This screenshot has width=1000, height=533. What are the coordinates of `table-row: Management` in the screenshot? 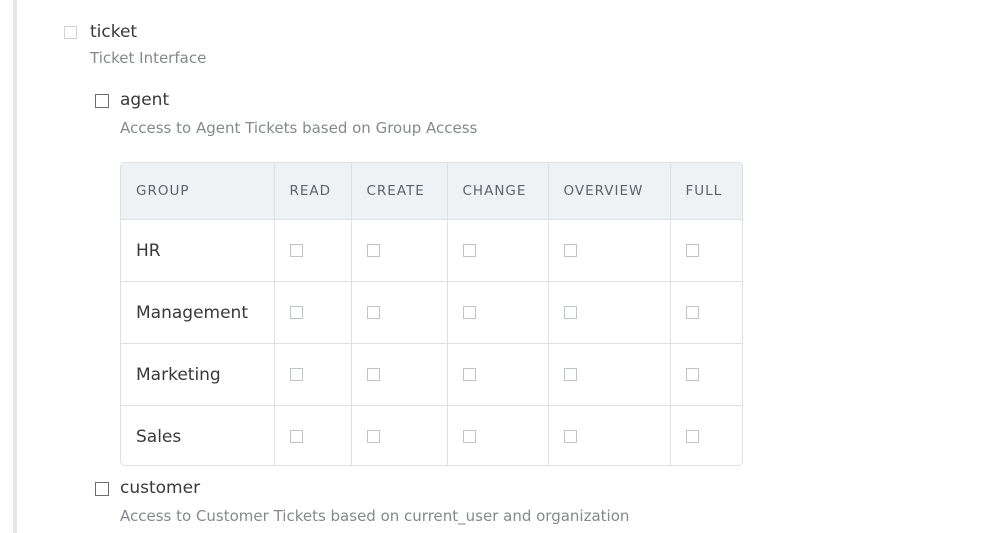 It's located at (431, 312).